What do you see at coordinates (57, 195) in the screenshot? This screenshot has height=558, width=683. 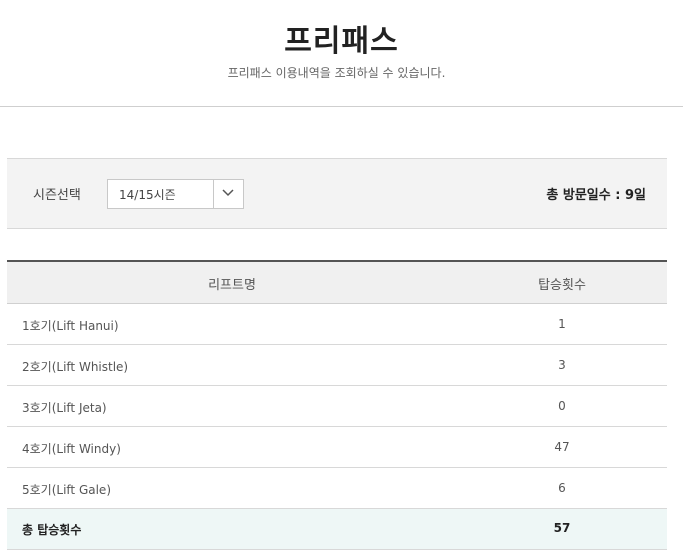 I see `season-select-label: 시즌선택` at bounding box center [57, 195].